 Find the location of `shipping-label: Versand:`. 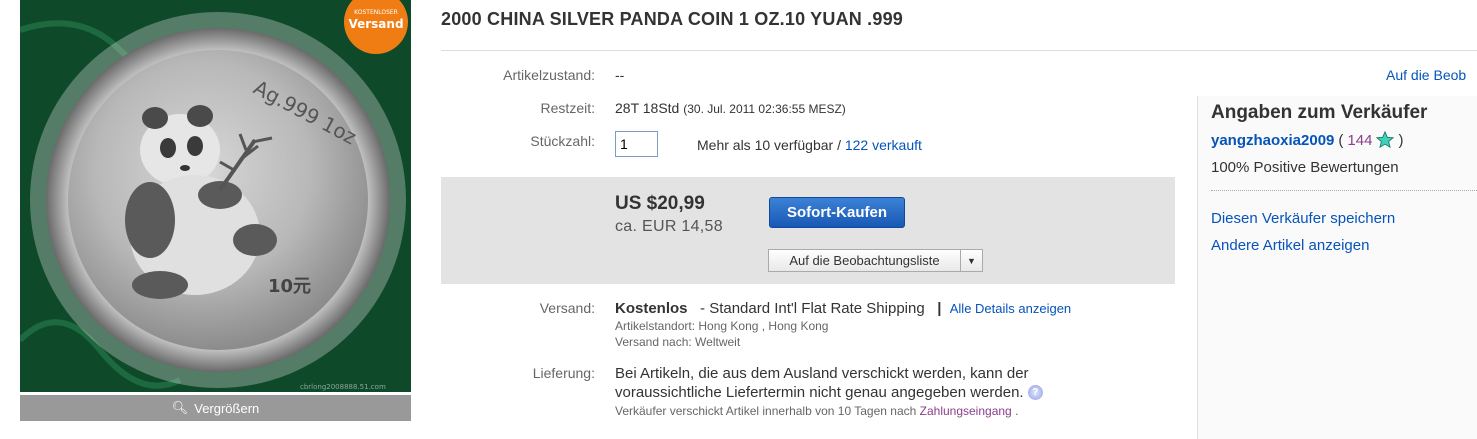

shipping-label: Versand: is located at coordinates (567, 308).